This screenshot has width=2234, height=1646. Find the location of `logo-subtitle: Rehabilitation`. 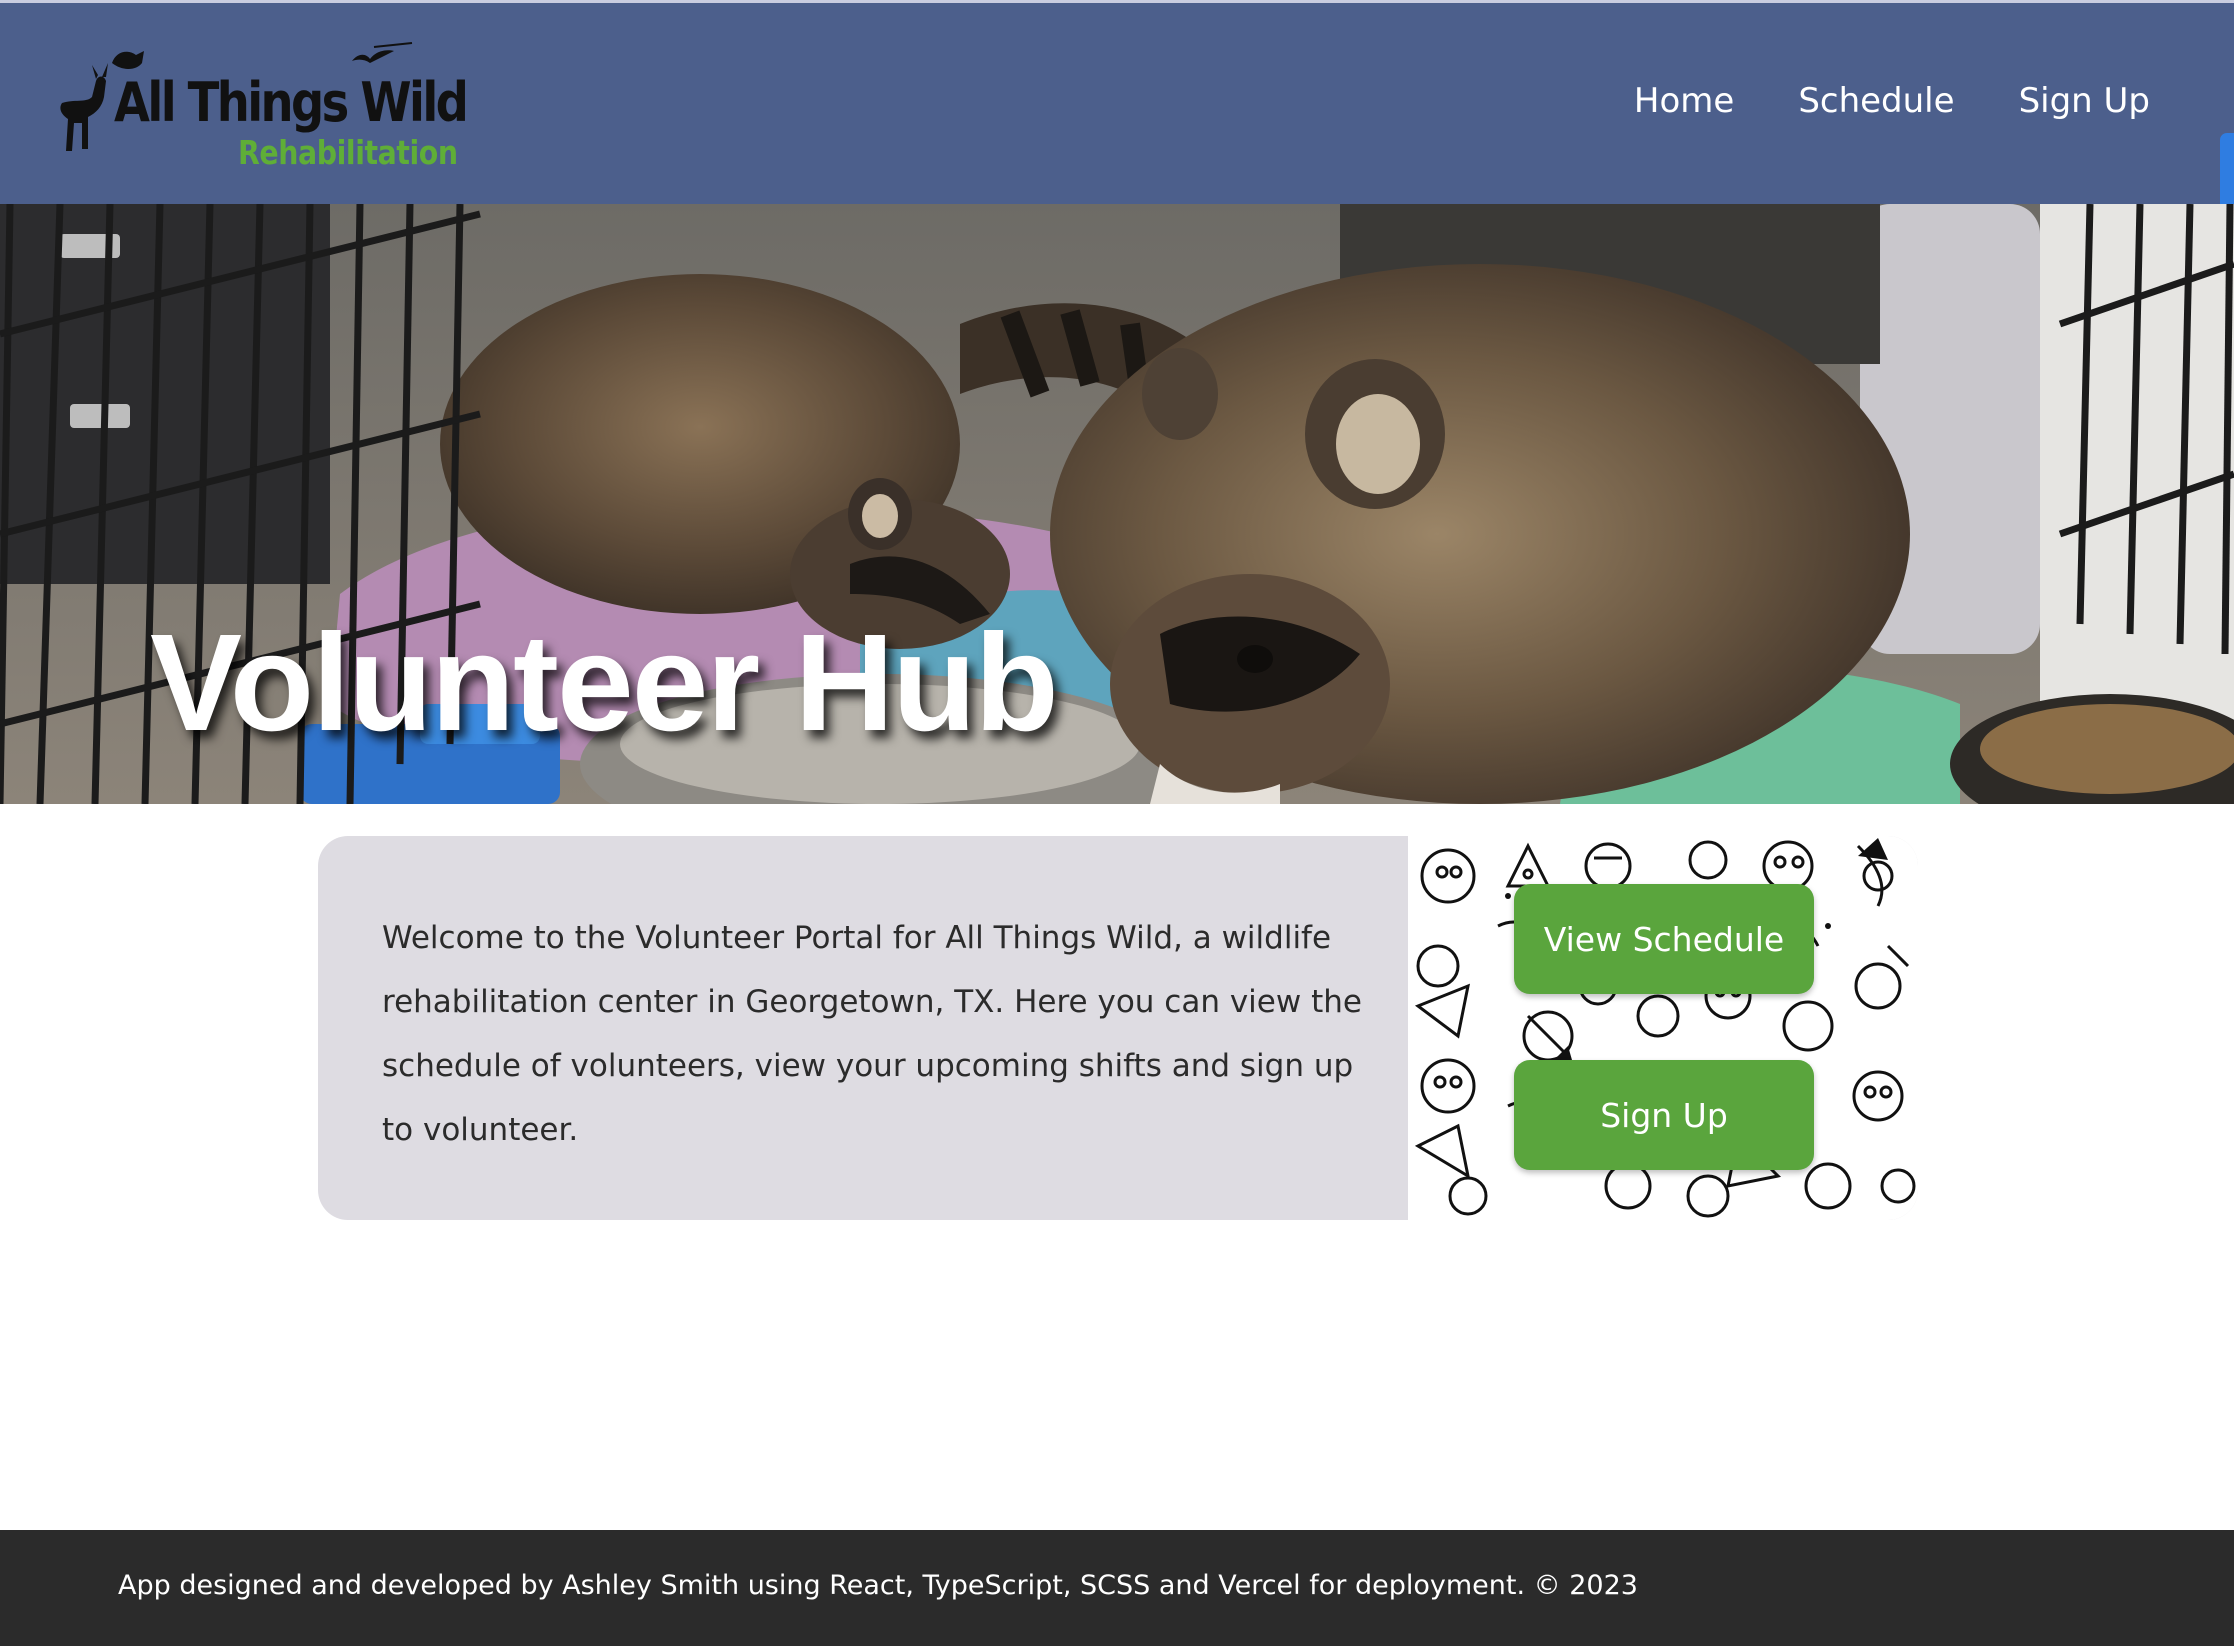

logo-subtitle: Rehabilitation is located at coordinates (348, 152).